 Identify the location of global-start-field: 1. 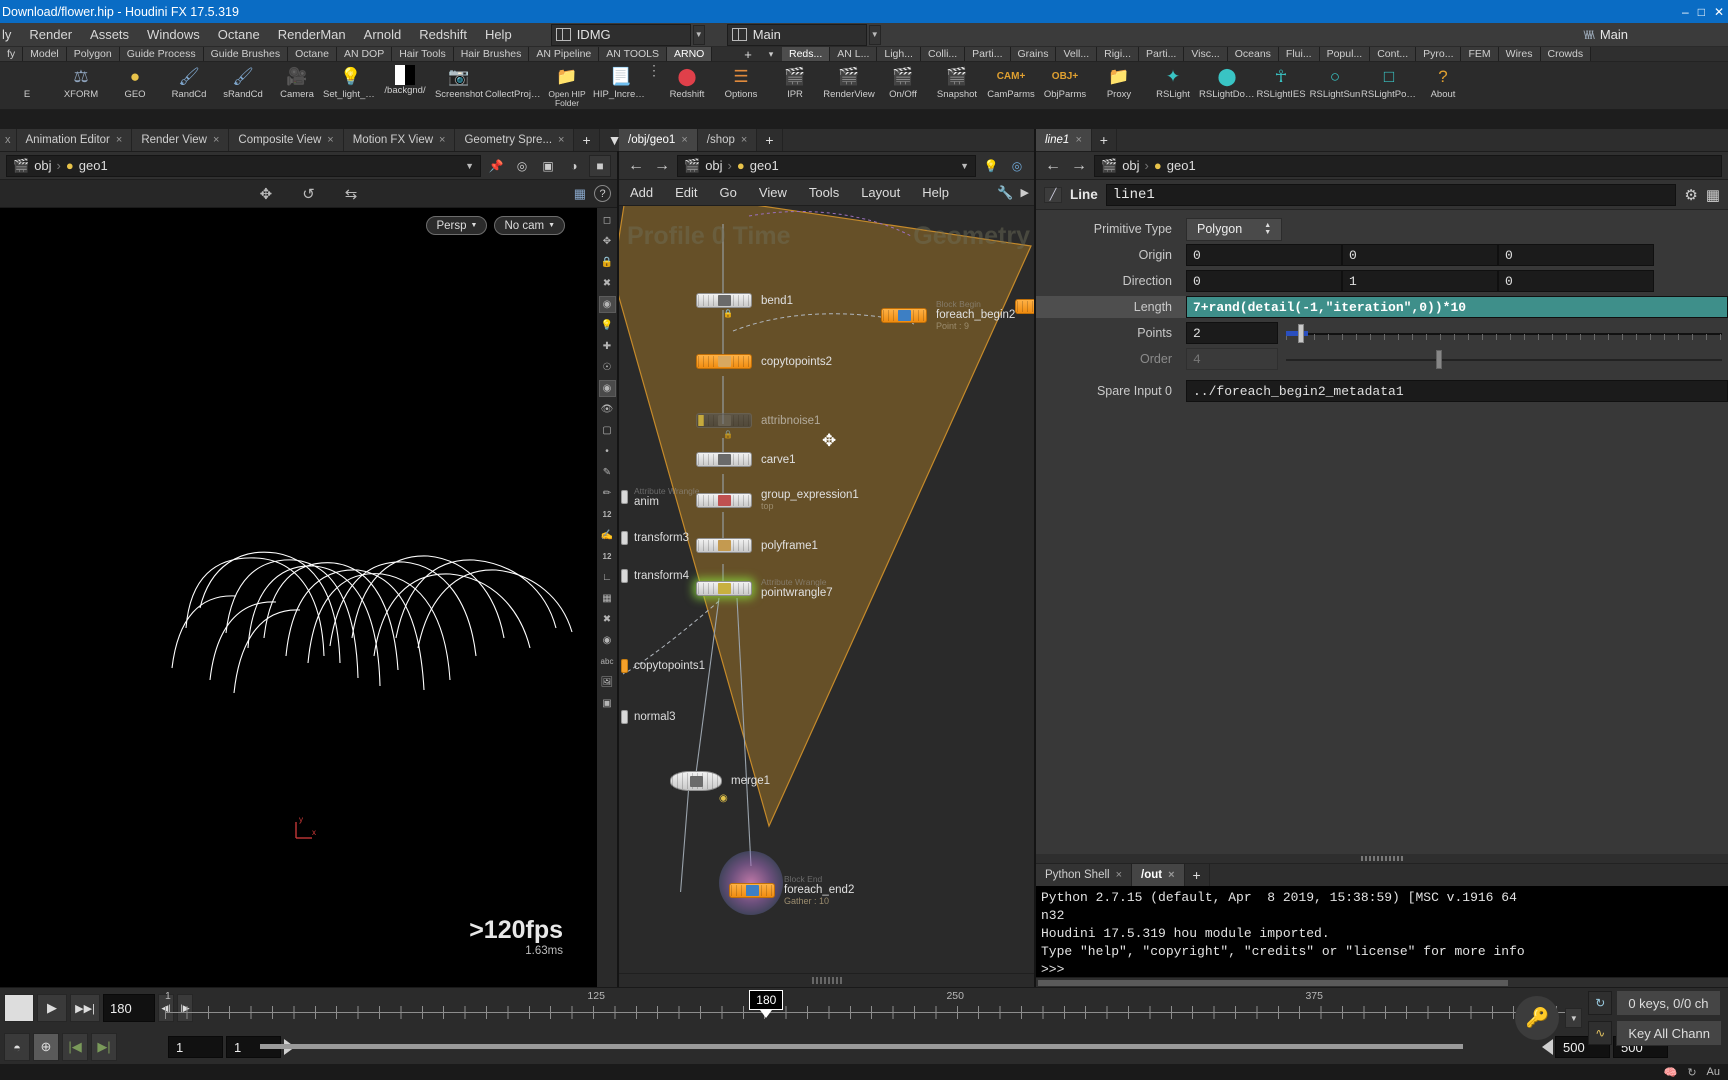
(195, 1047).